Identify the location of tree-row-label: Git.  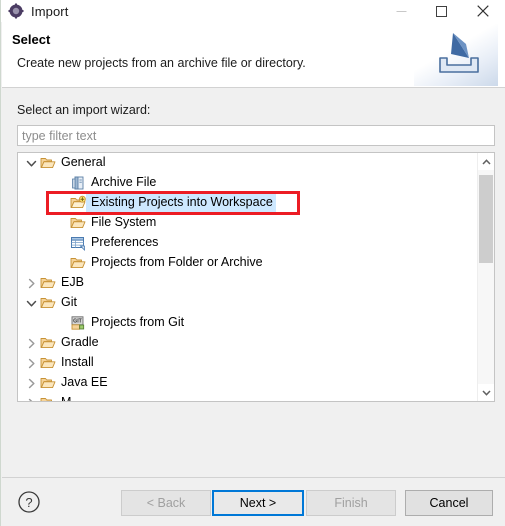
(69, 302).